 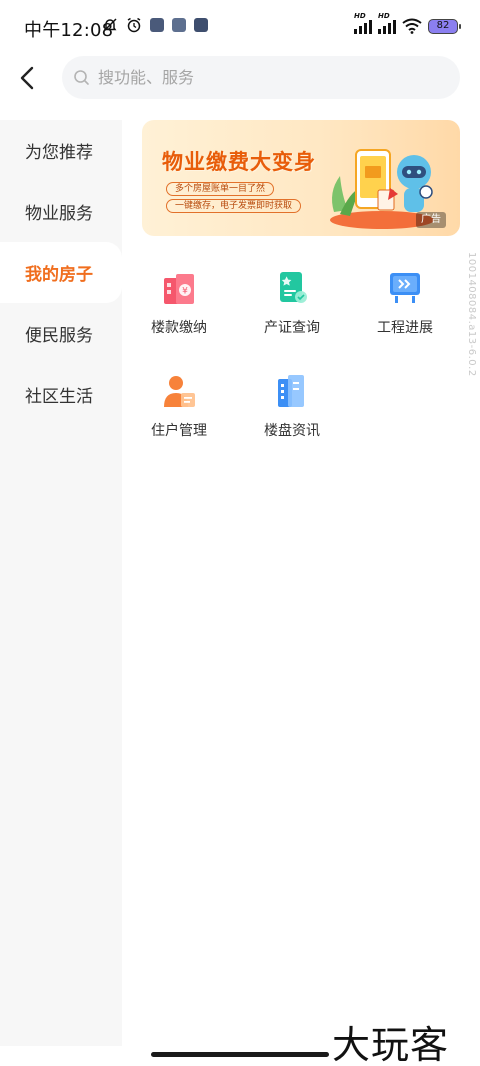 What do you see at coordinates (291, 391) in the screenshot?
I see `building-info-icon` at bounding box center [291, 391].